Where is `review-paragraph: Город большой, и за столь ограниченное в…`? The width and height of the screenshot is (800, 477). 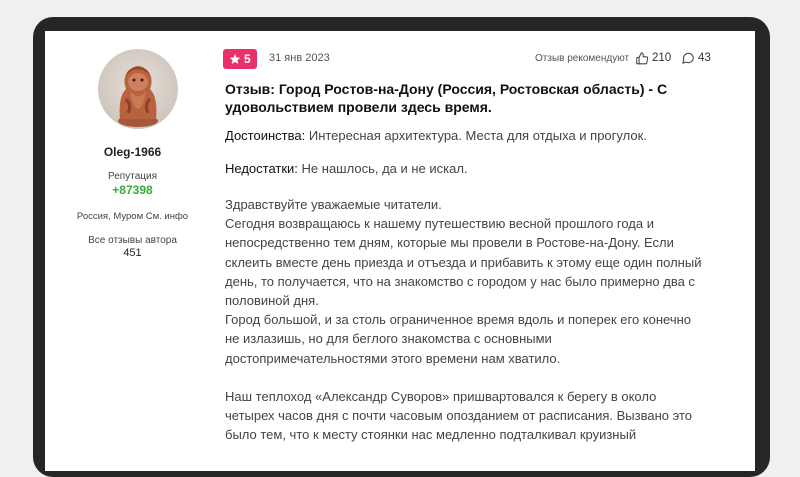
review-paragraph: Город большой, и за столь ограниченное в… is located at coordinates (458, 339).